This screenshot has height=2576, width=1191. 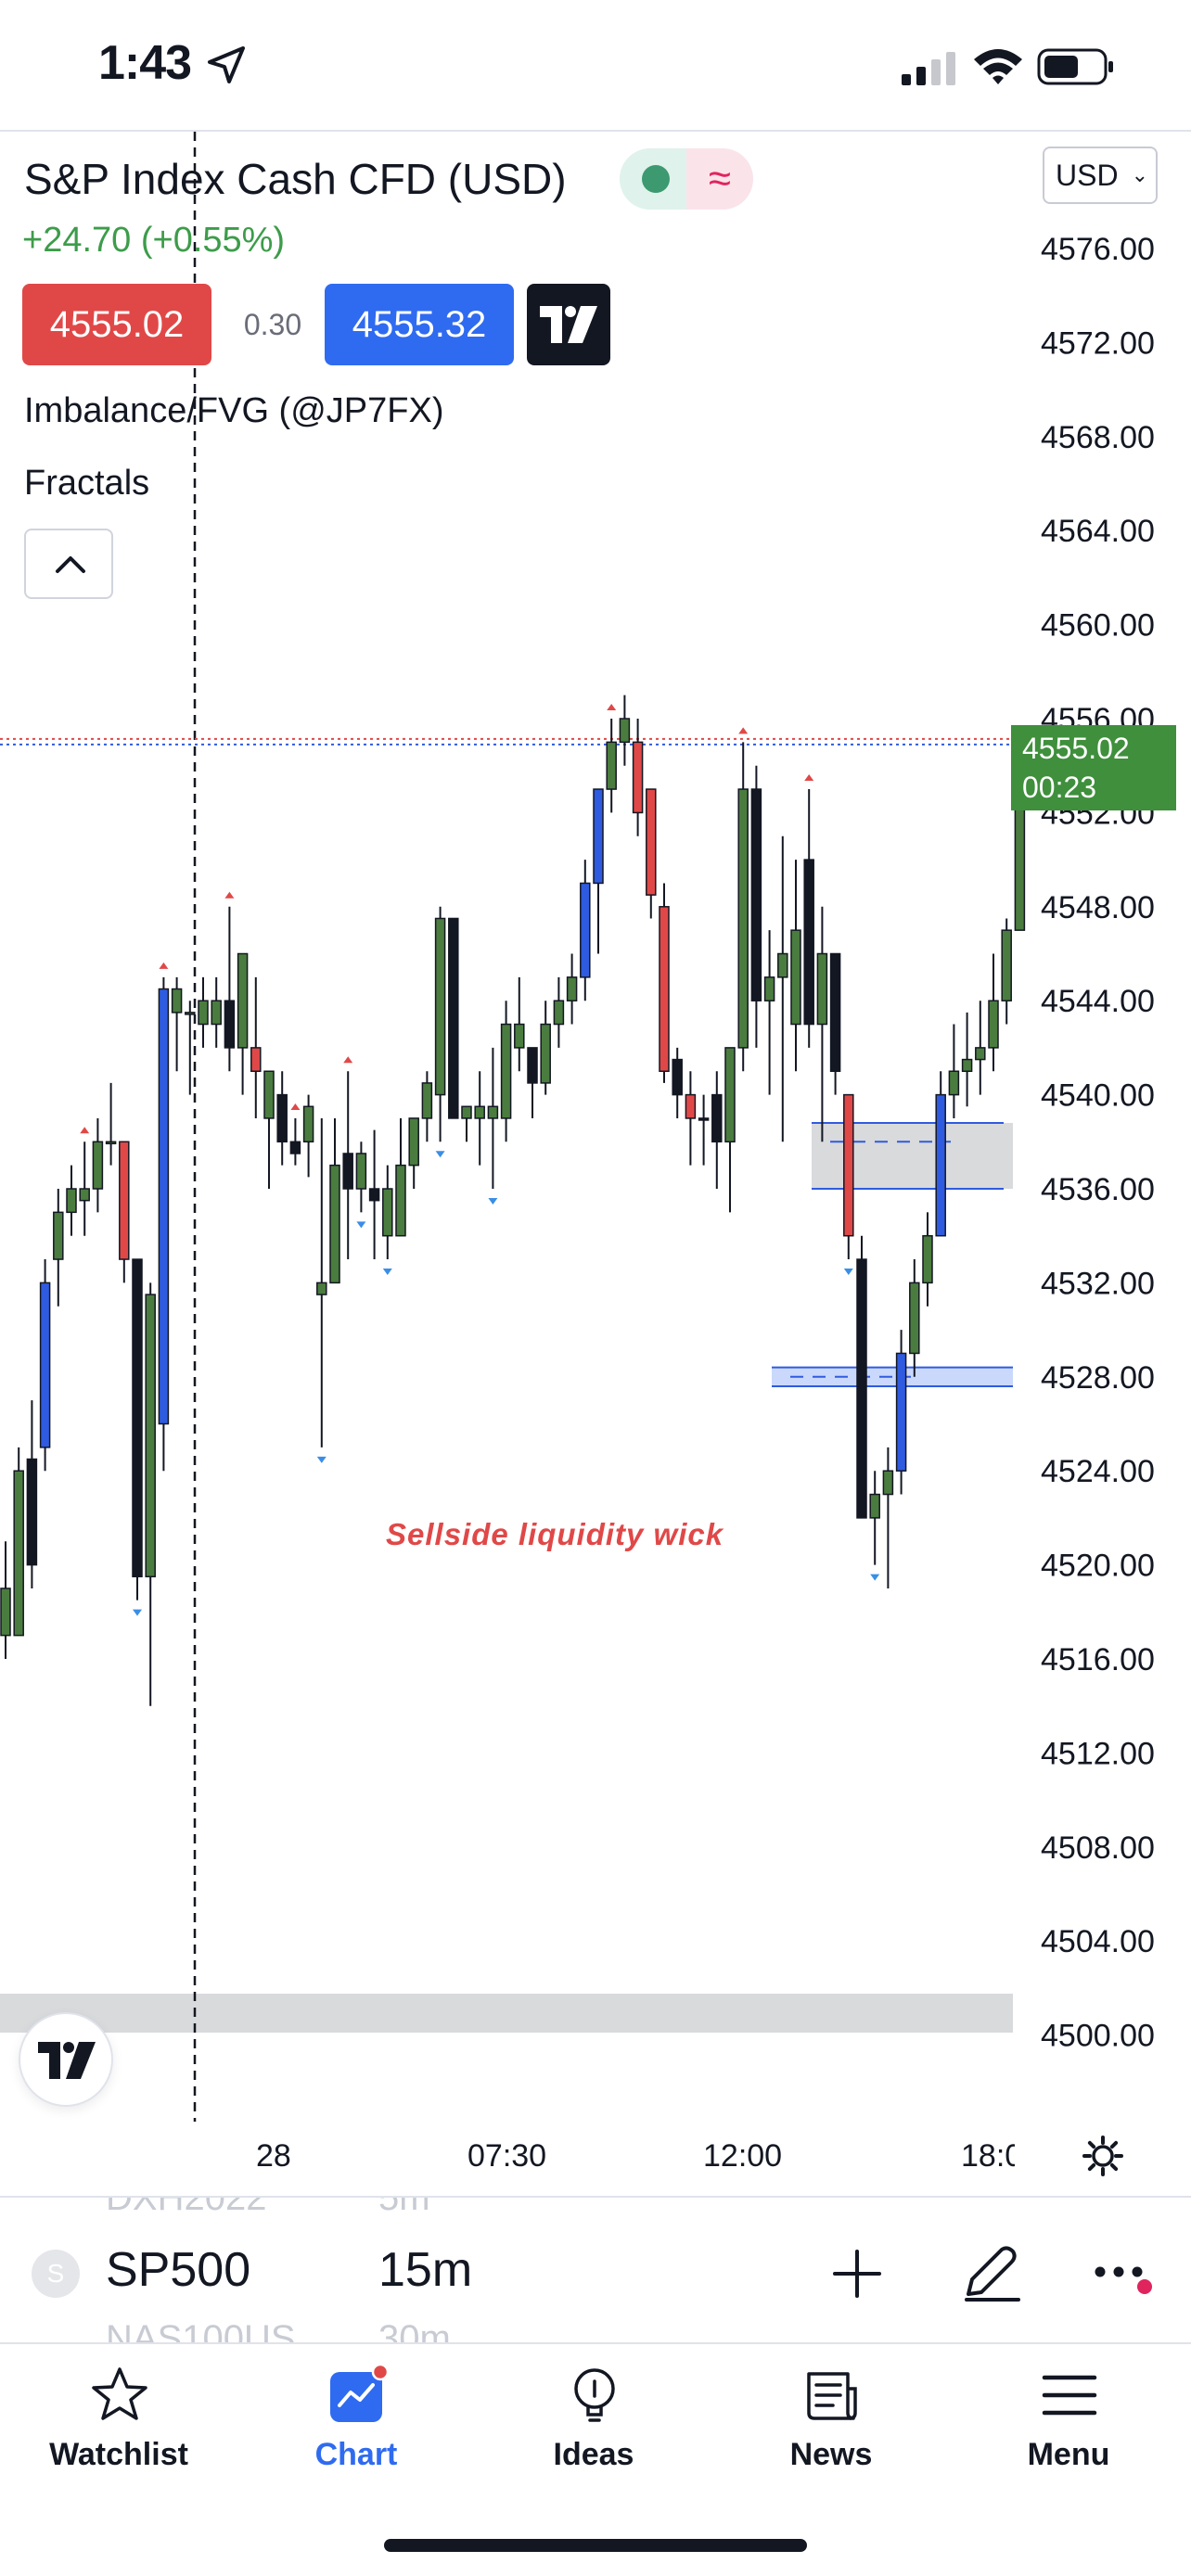 I want to click on tradingview-floating-button, so click(x=66, y=2059).